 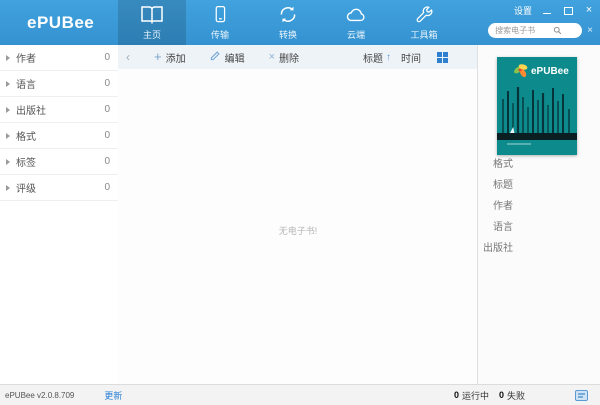 I want to click on search-clear-icon: ×, so click(x=590, y=30).